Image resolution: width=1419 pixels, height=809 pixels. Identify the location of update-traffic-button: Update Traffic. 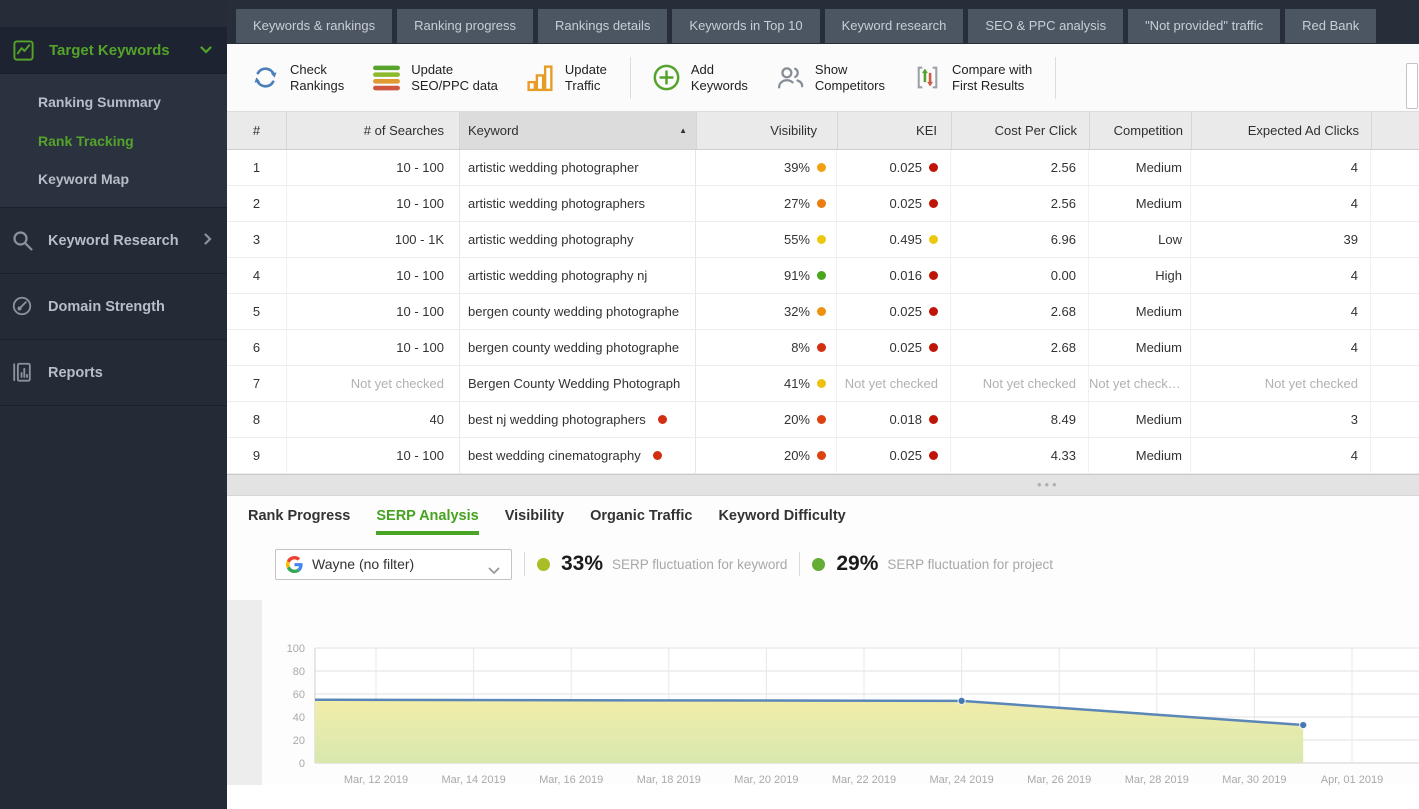
(566, 78).